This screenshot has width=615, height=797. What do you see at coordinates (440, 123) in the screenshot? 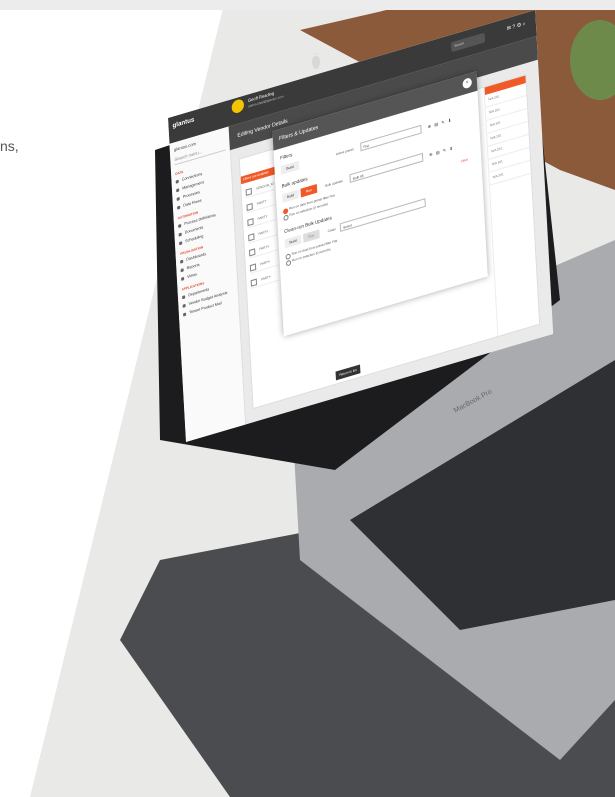
I see `preset-actions-icons: ⊕ ▤ ✎ ⬇` at bounding box center [440, 123].